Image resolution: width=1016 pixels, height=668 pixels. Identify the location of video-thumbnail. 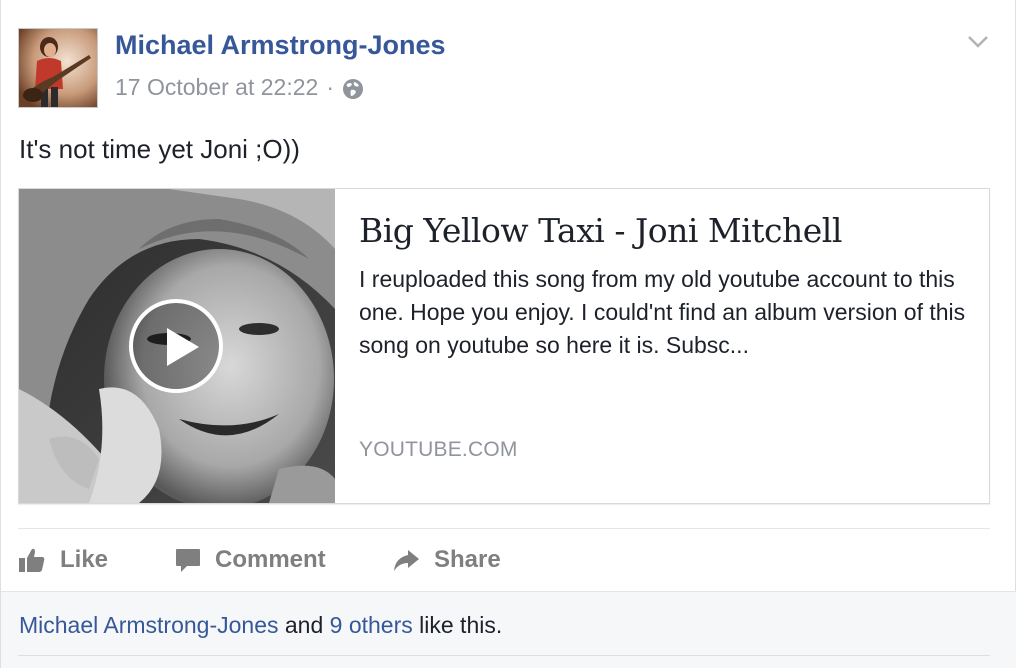
(177, 346).